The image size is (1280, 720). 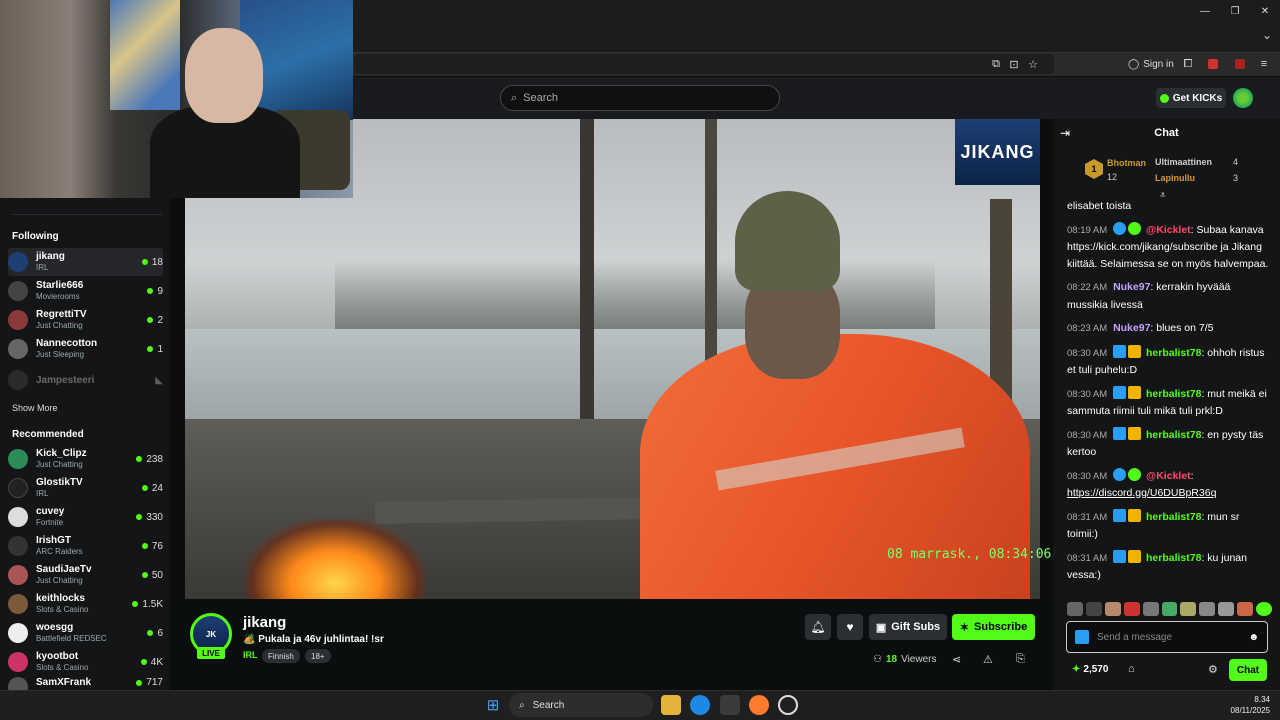 I want to click on picture-in-picture-icon: ⧉, so click(x=996, y=64).